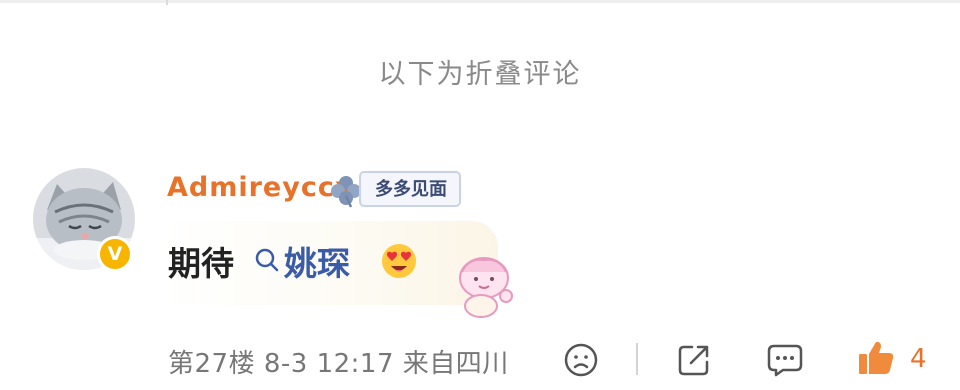 The height and width of the screenshot is (390, 960). Describe the element at coordinates (338, 364) in the screenshot. I see `comment-meta: 第27楼 8-3 12:17 来自四川` at that location.